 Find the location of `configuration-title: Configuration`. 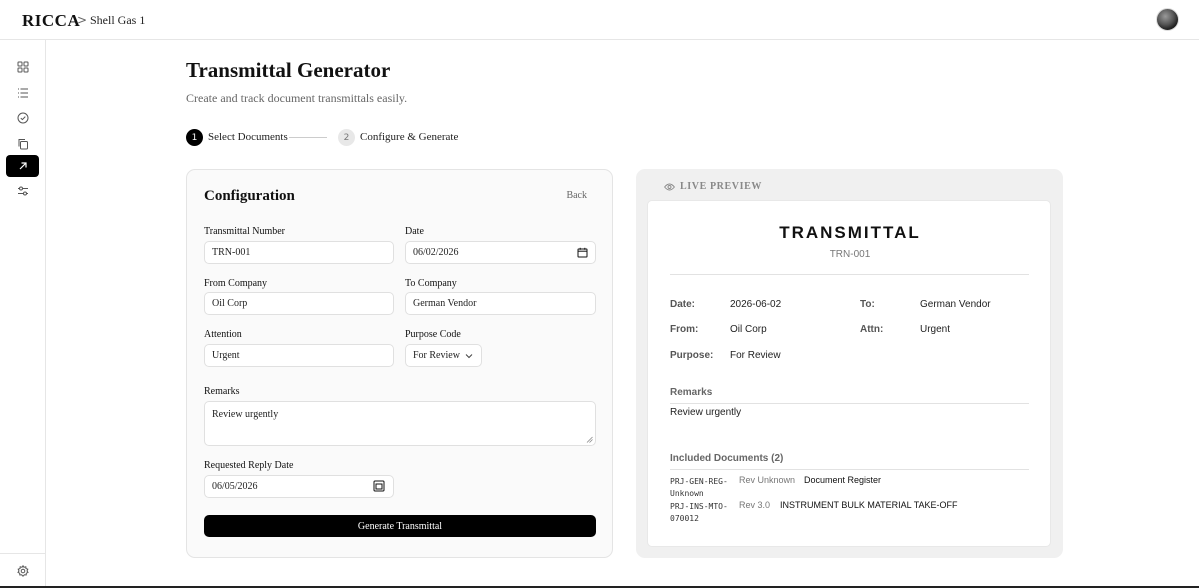

configuration-title: Configuration is located at coordinates (249, 196).